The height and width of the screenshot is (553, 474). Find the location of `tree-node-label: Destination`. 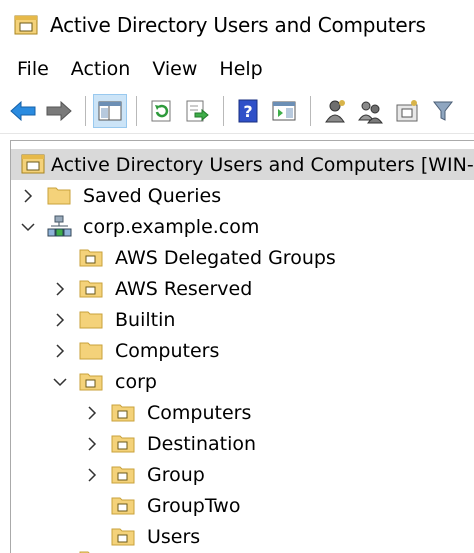

tree-node-label: Destination is located at coordinates (202, 443).